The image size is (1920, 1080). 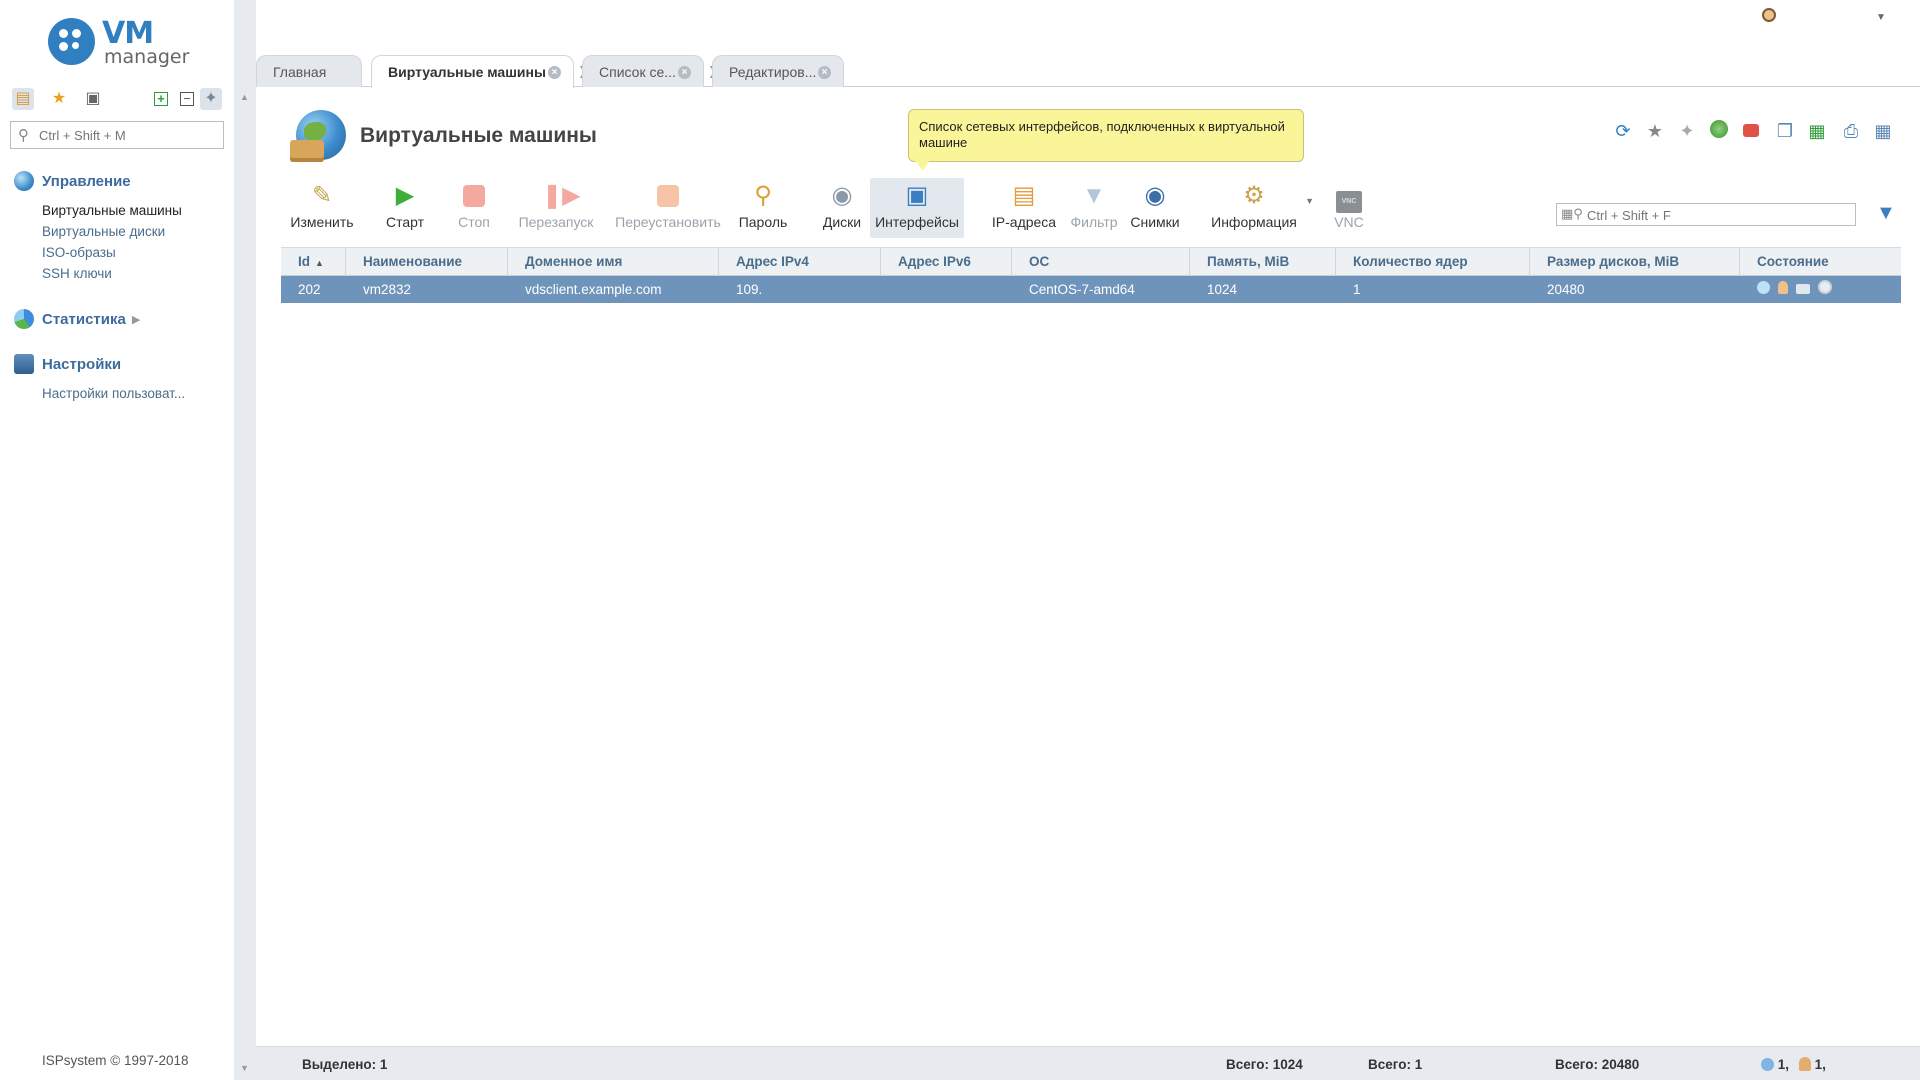 I want to click on tab-label: Главная, so click(x=300, y=71).